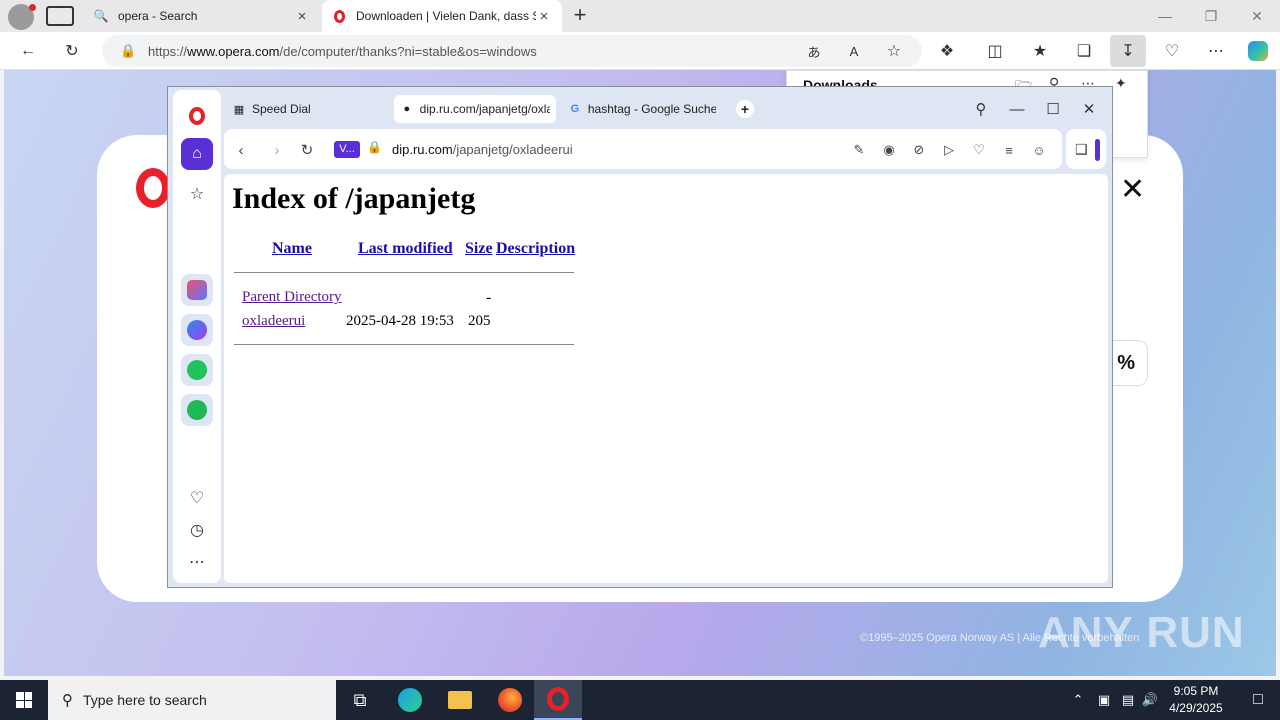 This screenshot has width=1280, height=720. Describe the element at coordinates (995, 51) in the screenshot. I see `split-screen-icon: ◫` at that location.